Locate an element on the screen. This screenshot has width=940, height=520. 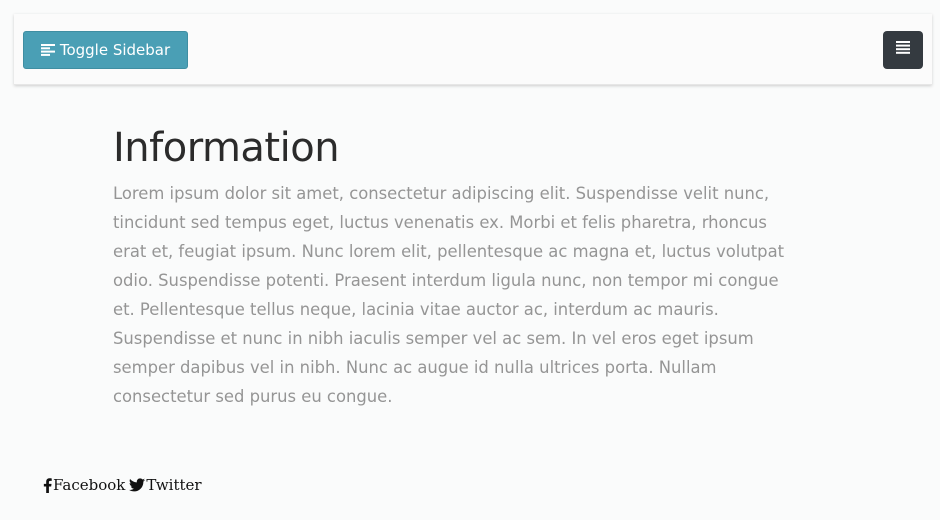
align-left-icon is located at coordinates (47, 50).